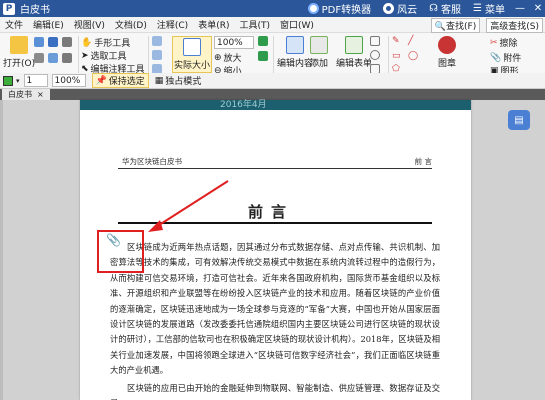 This screenshot has height=400, width=545. Describe the element at coordinates (192, 47) in the screenshot. I see `actual-size-icon` at that location.